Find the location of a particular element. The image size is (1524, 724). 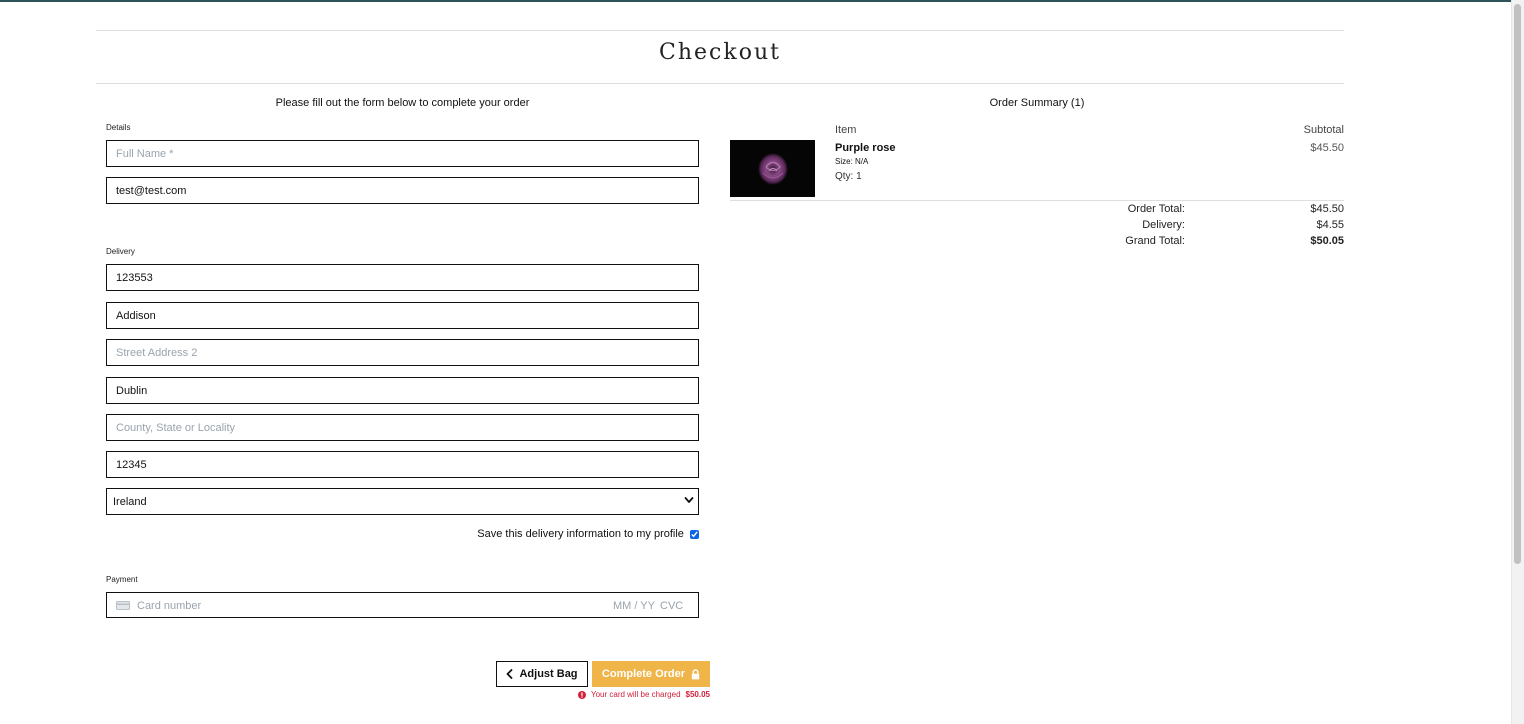

summary-divider is located at coordinates (1037, 200).